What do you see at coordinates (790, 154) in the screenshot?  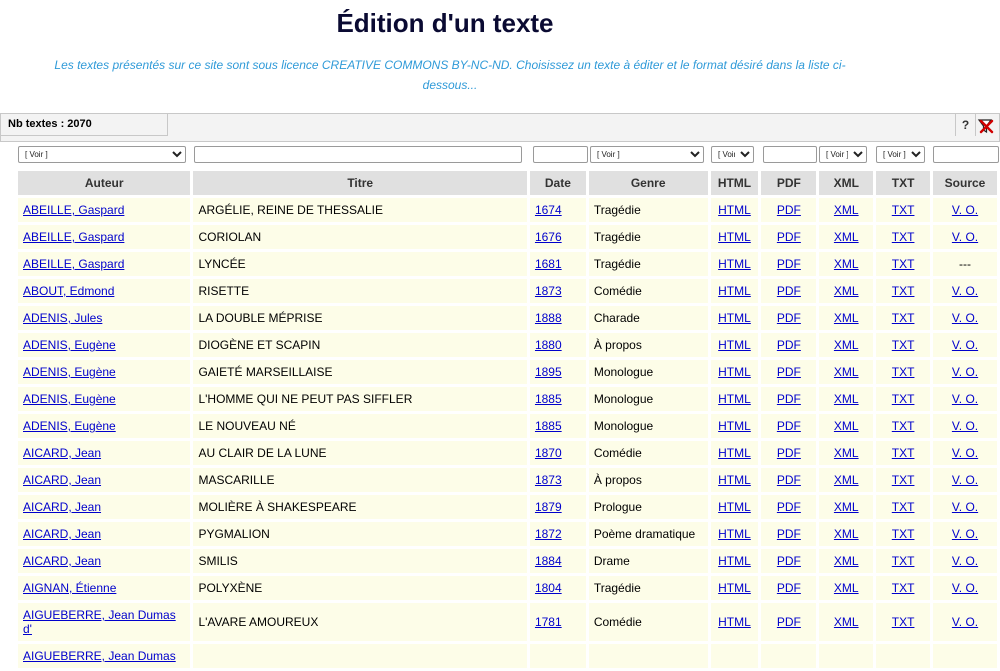 I see `pdf-filter-input` at bounding box center [790, 154].